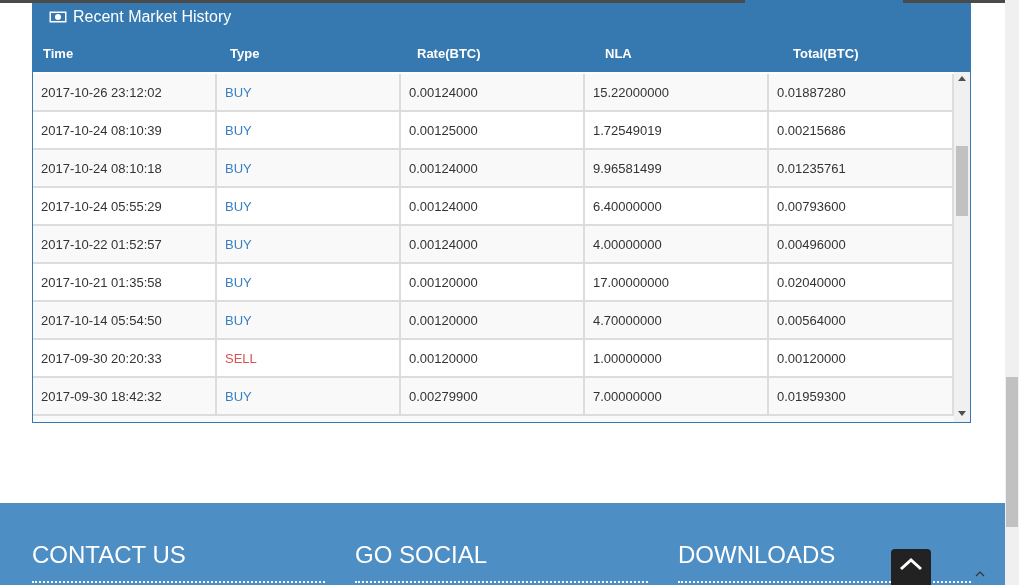  What do you see at coordinates (309, 358) in the screenshot?
I see `table-cell: SELL` at bounding box center [309, 358].